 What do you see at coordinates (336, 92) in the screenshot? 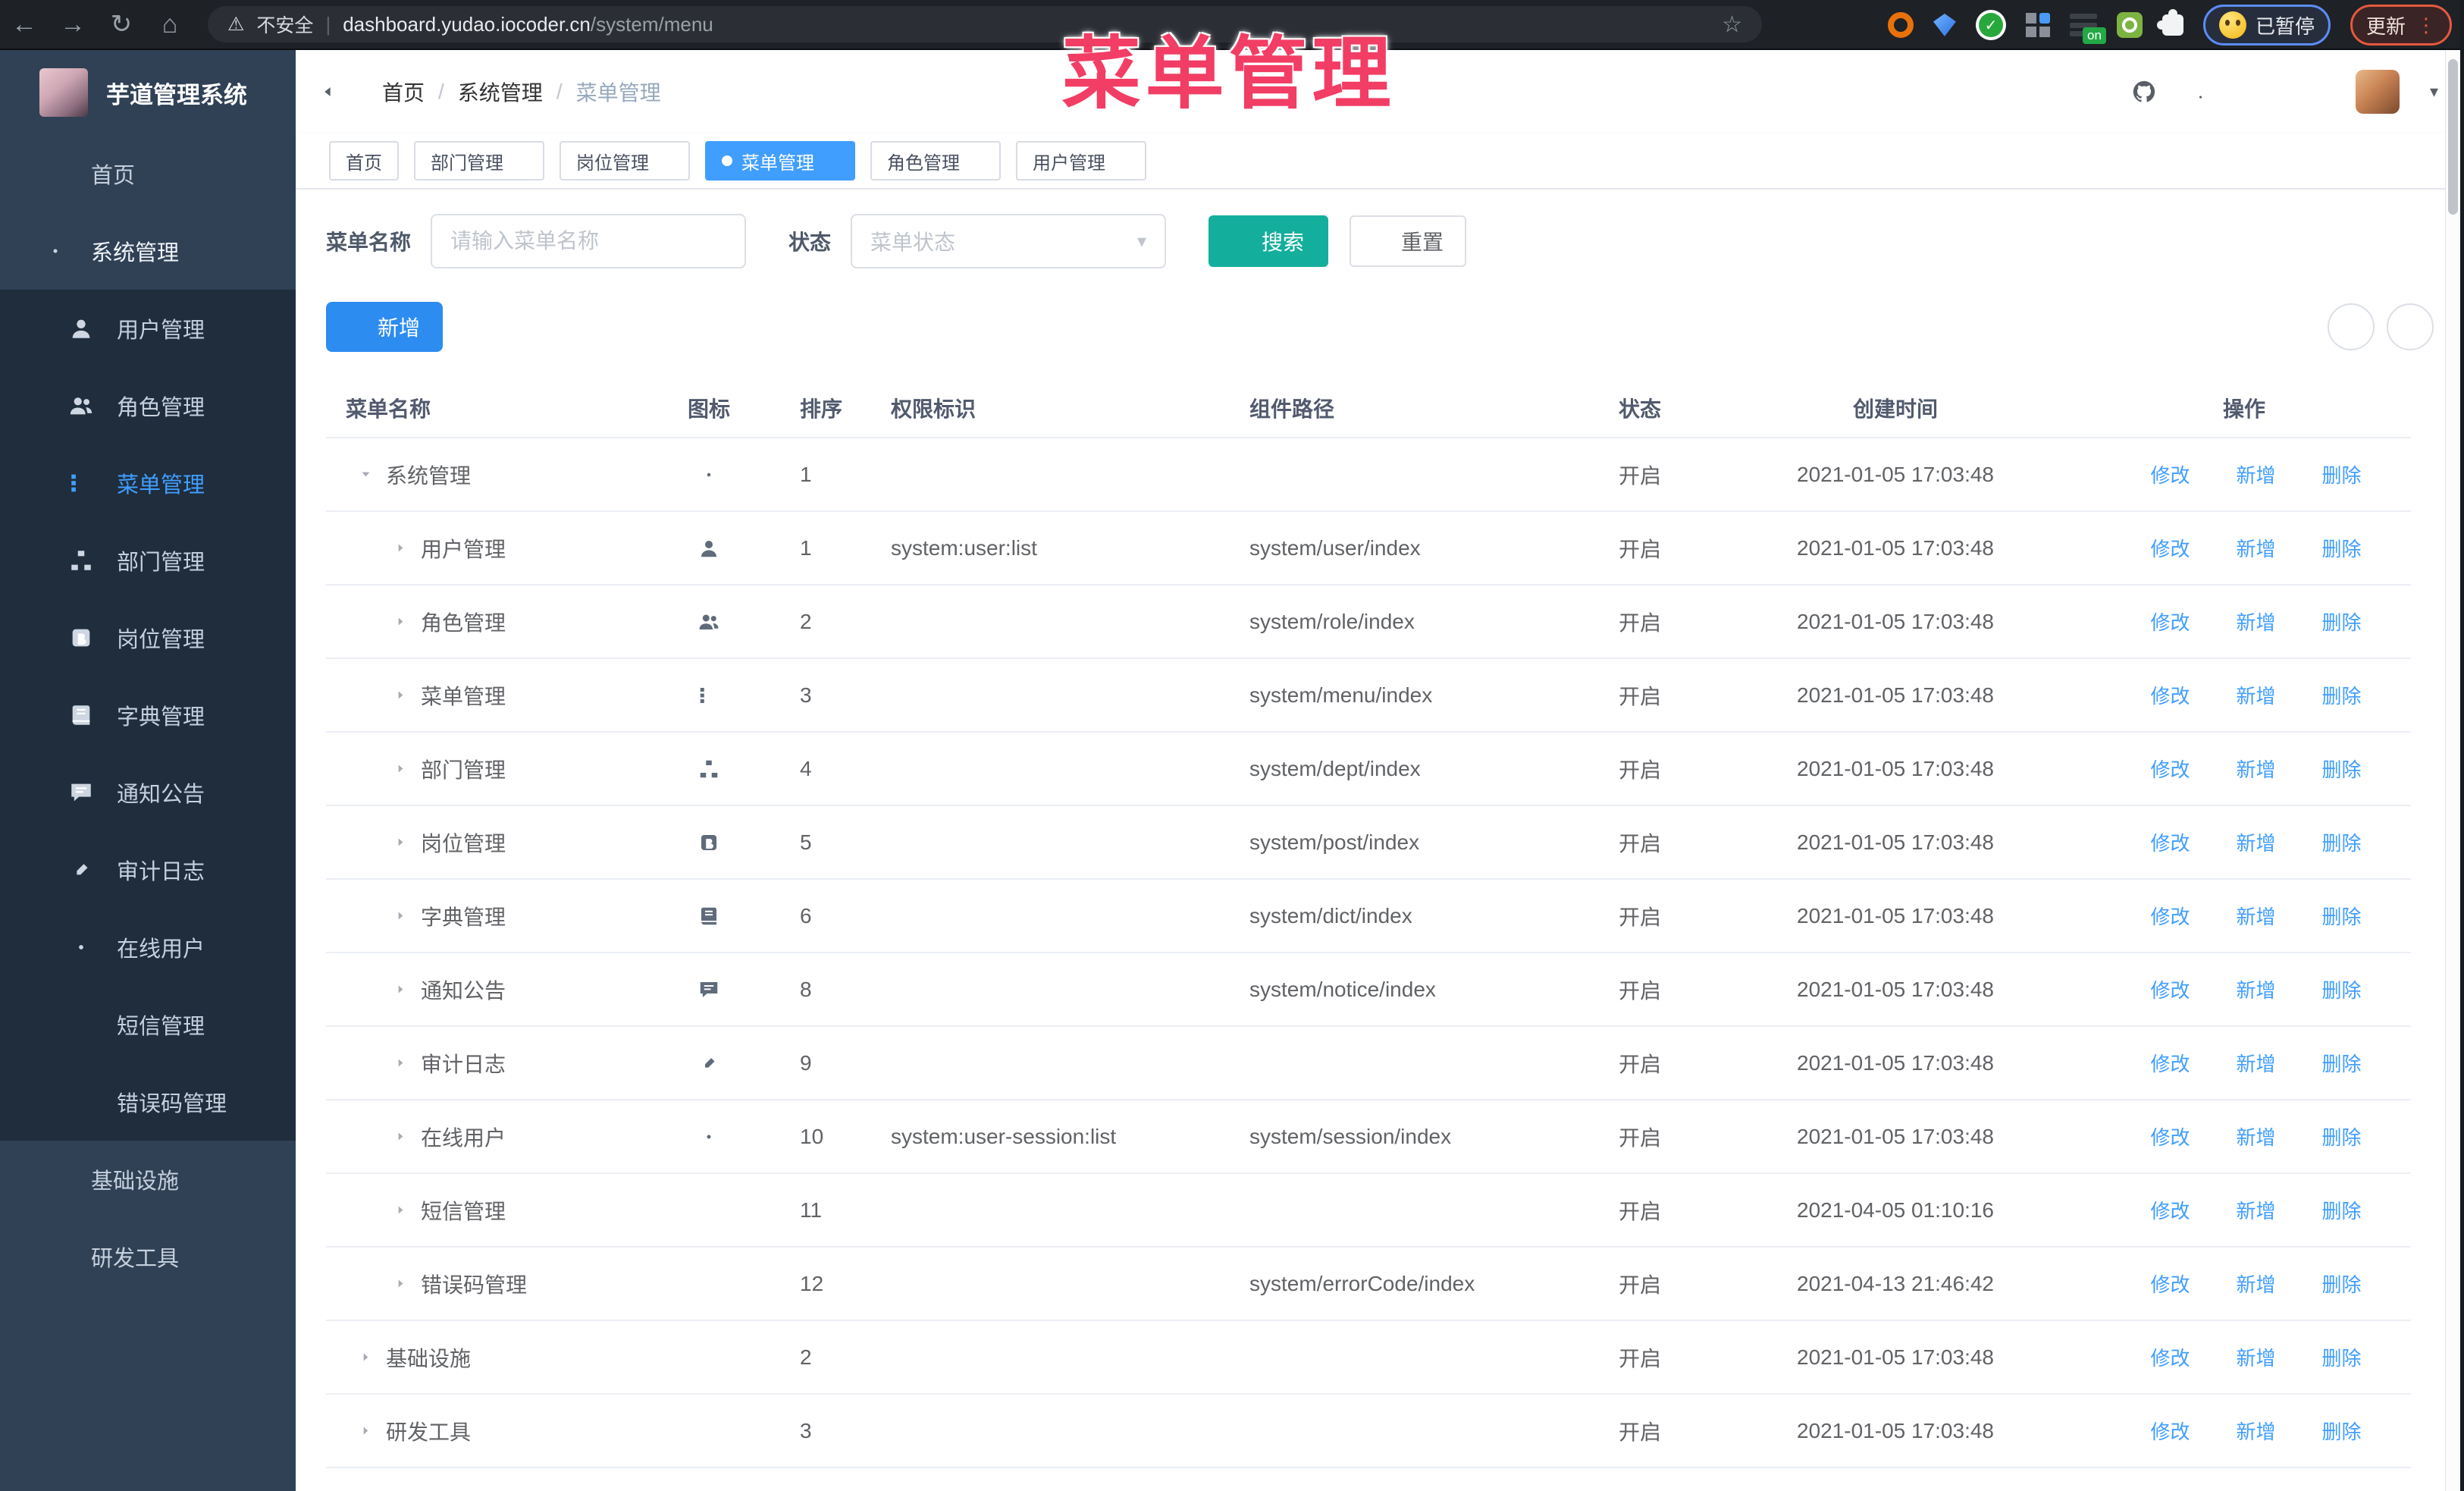
I see `sidebar-fold-icon` at bounding box center [336, 92].